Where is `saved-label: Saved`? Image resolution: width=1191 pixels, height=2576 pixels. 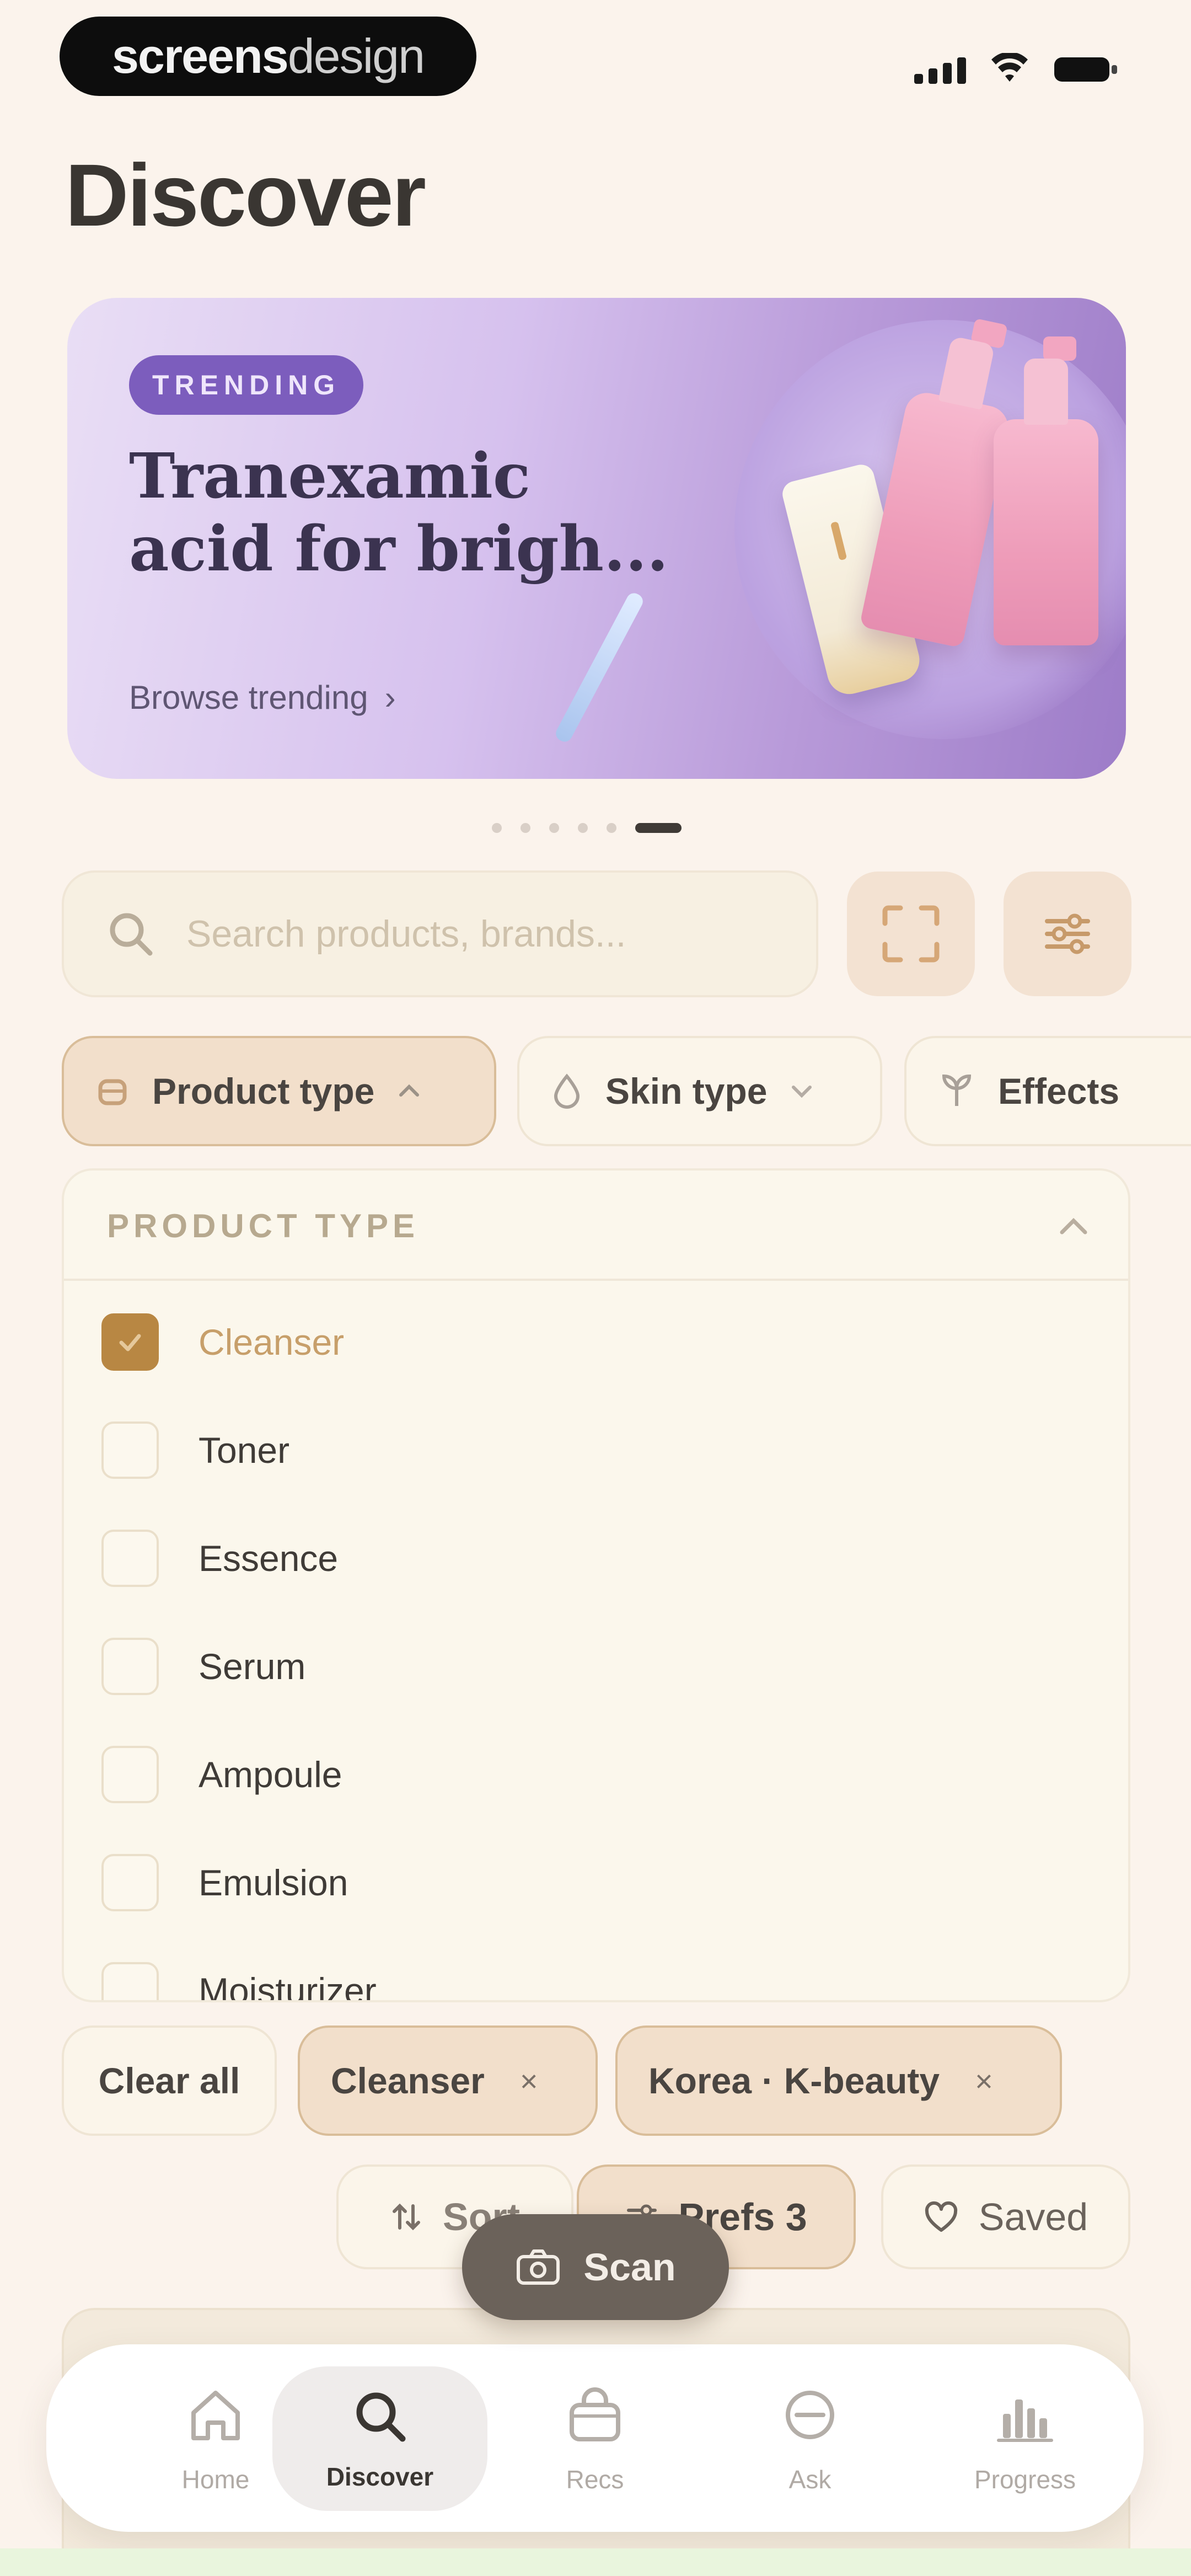
saved-label: Saved is located at coordinates (1033, 2216).